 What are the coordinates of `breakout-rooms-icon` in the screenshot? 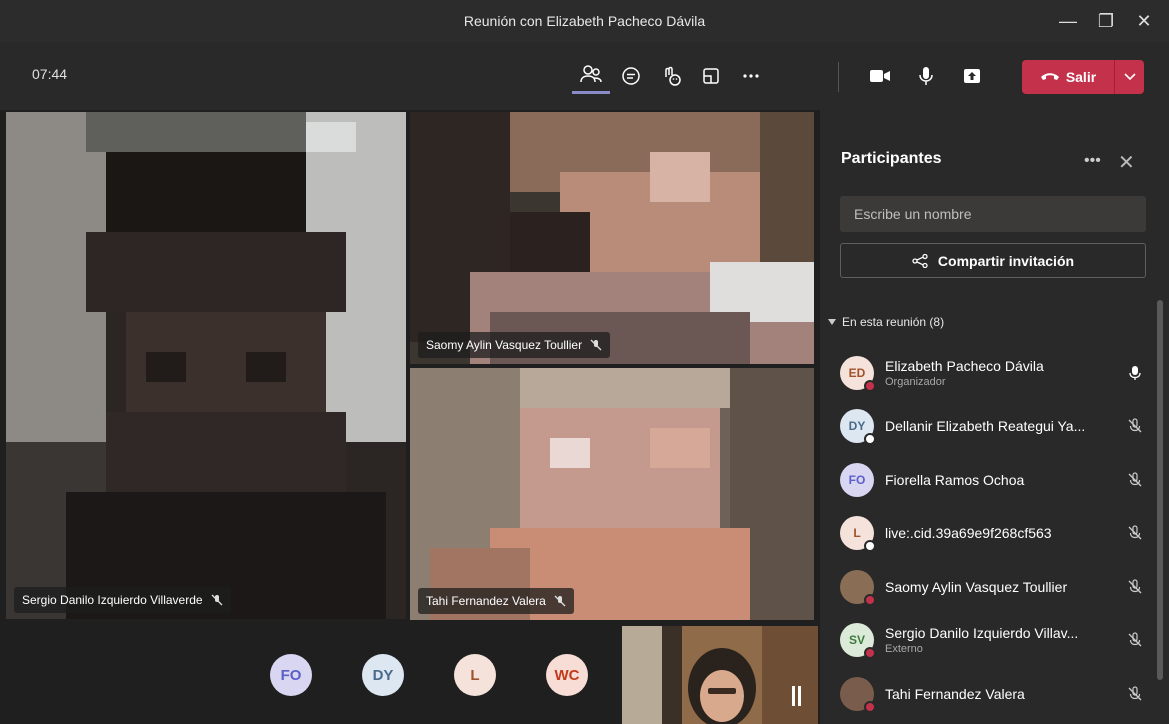 It's located at (711, 76).